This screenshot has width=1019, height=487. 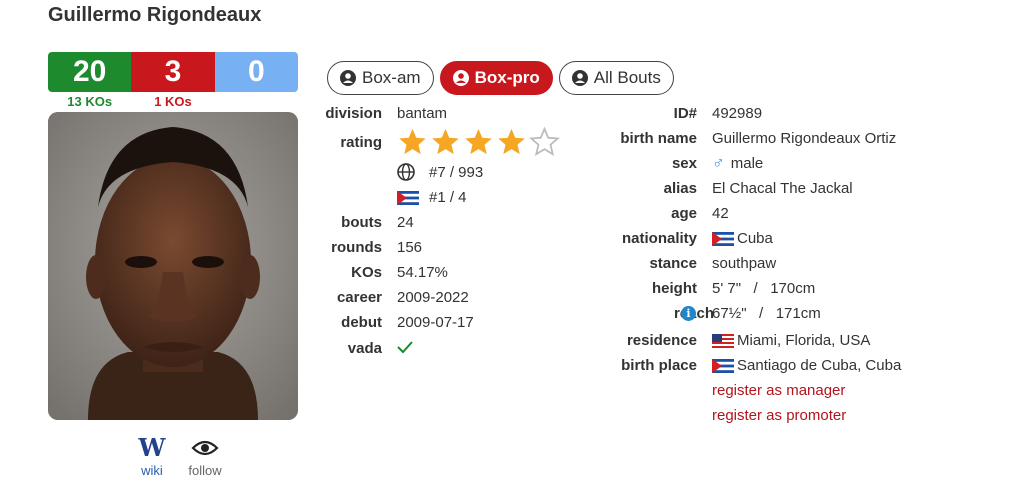 What do you see at coordinates (353, 113) in the screenshot?
I see `division-label: division` at bounding box center [353, 113].